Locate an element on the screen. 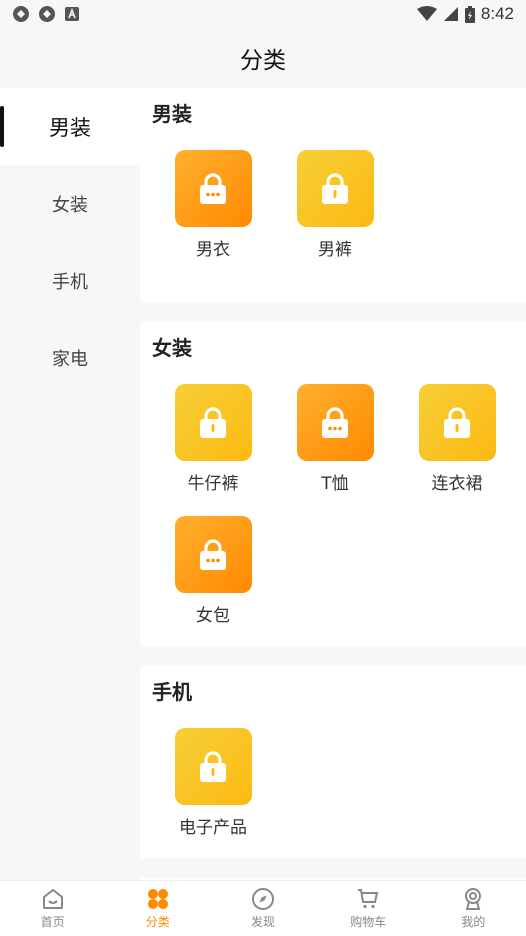  home-icon is located at coordinates (52, 898).